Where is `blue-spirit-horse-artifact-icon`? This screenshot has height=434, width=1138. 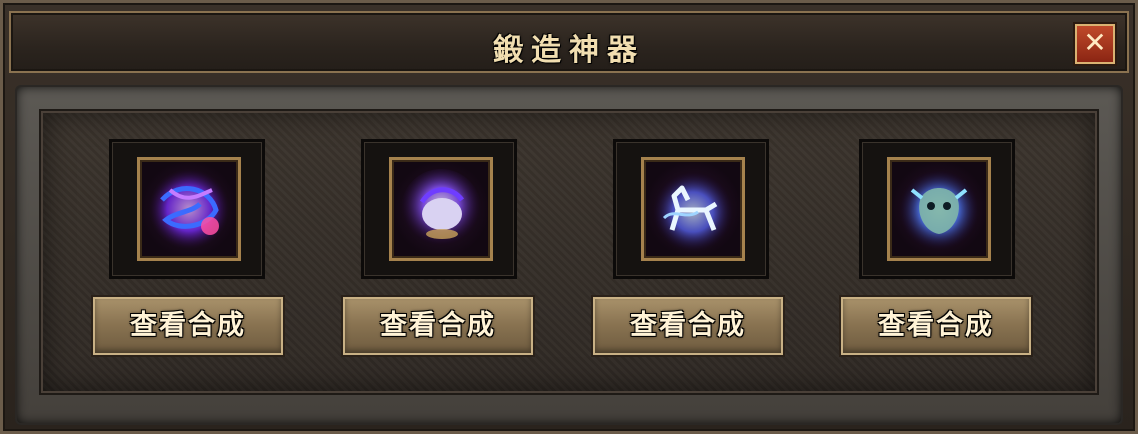
blue-spirit-horse-artifact-icon is located at coordinates (693, 209).